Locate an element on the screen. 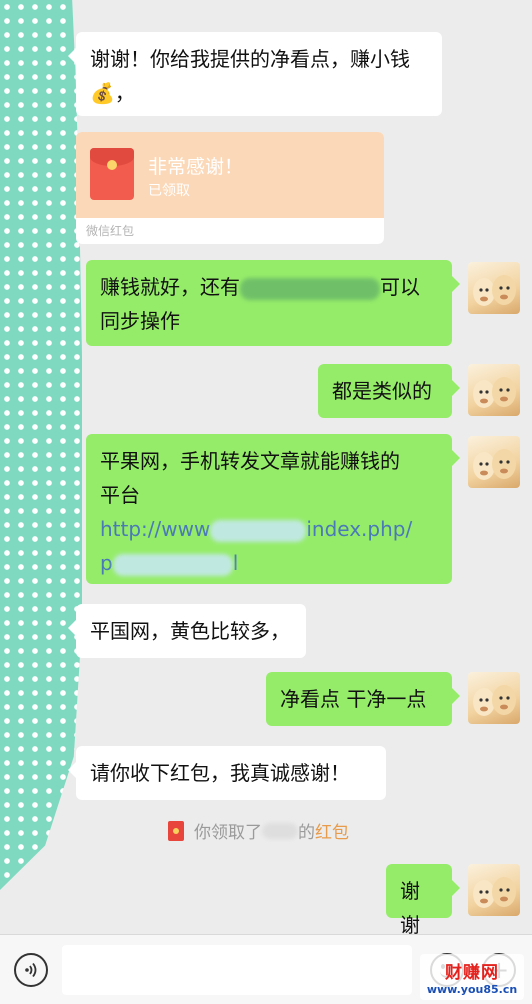  message-text: 同步操作 is located at coordinates (140, 321).